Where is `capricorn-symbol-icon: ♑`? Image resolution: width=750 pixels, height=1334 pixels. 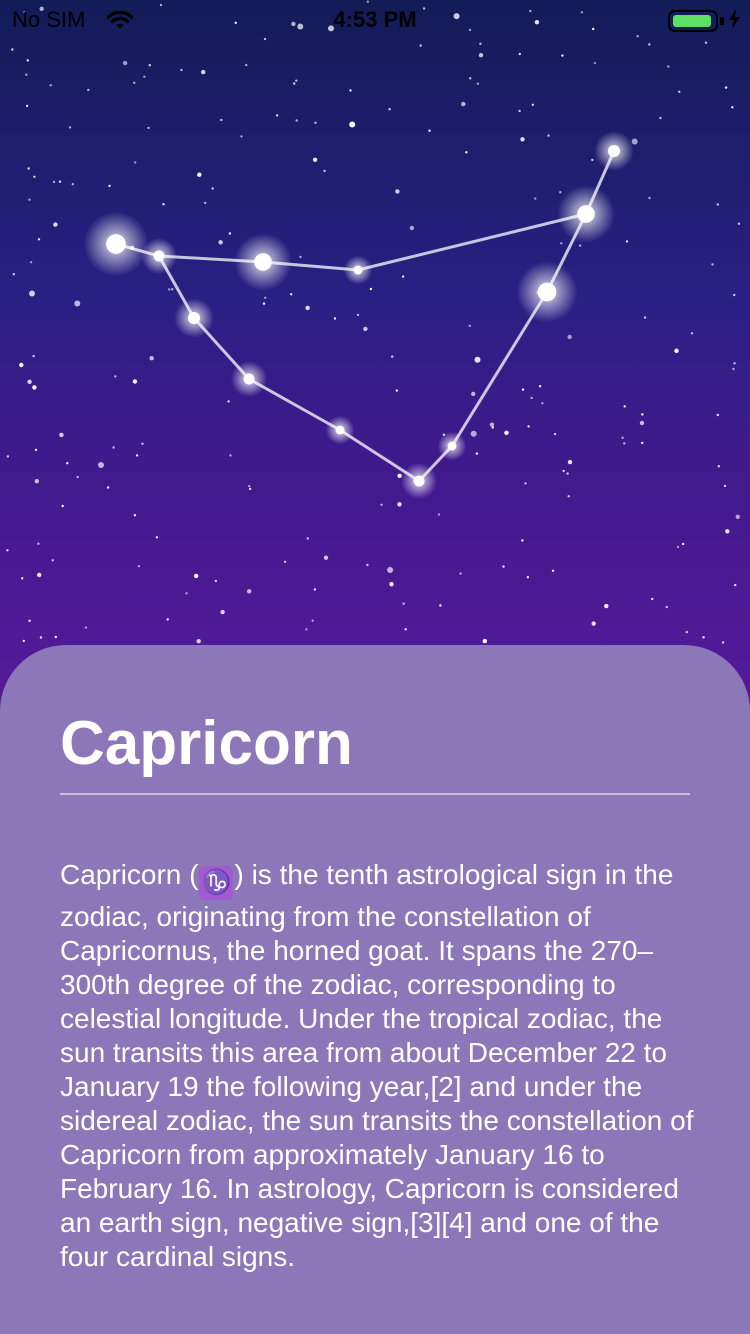
capricorn-symbol-icon: ♑ is located at coordinates (216, 883).